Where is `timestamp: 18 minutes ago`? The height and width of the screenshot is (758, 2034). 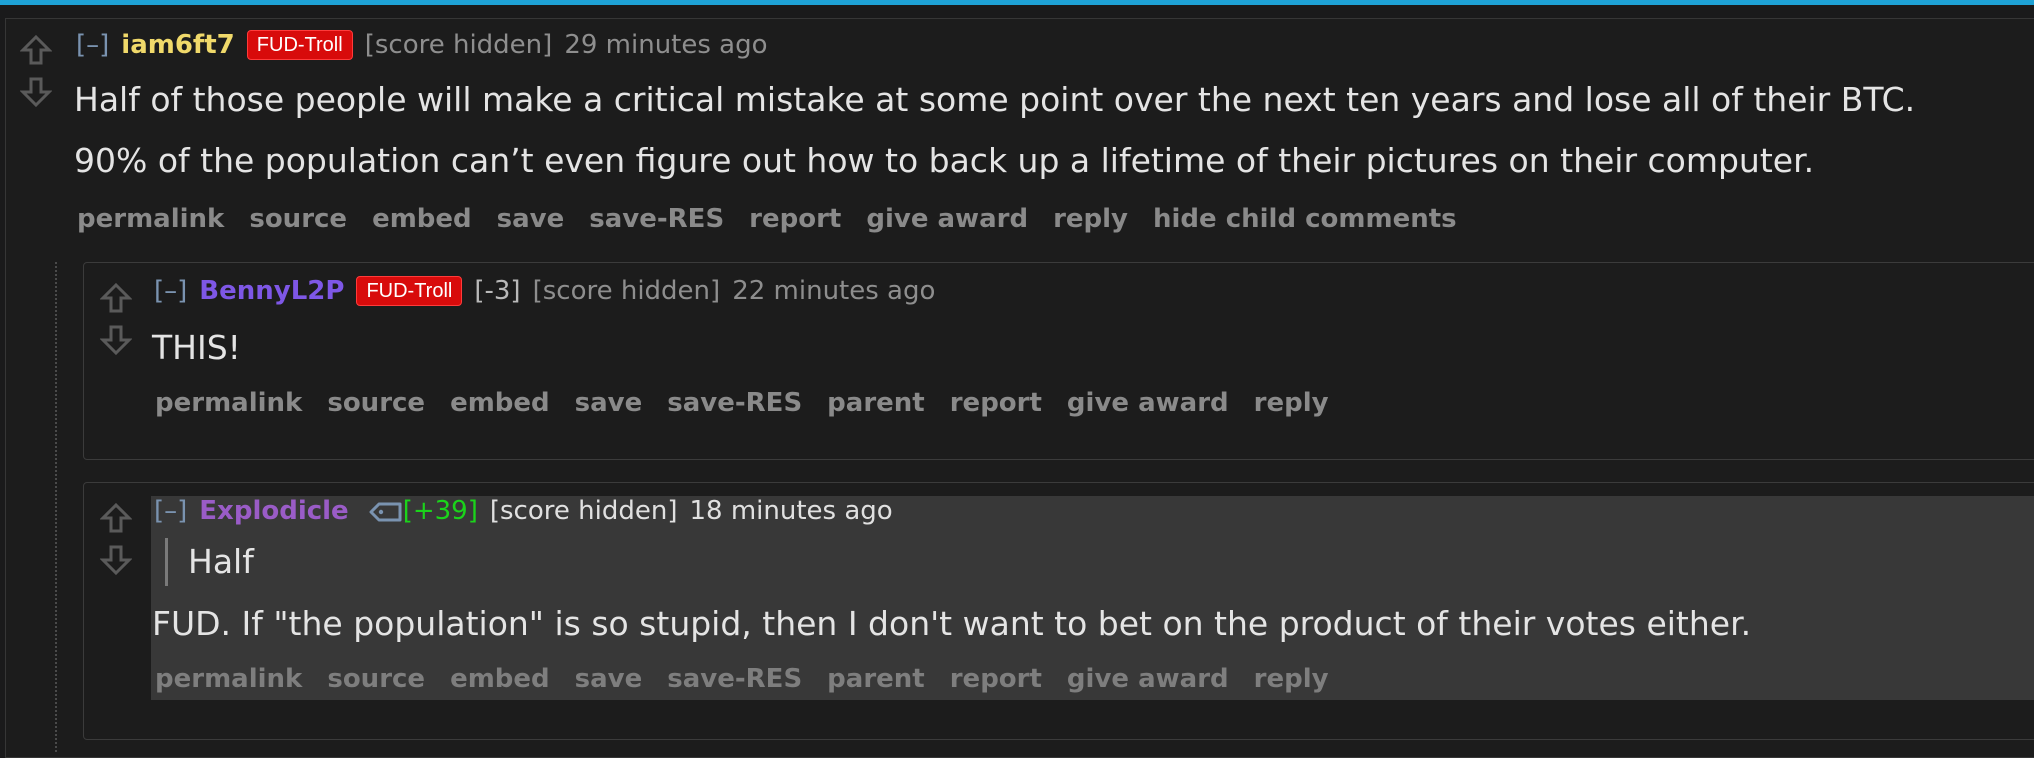
timestamp: 18 minutes ago is located at coordinates (790, 511).